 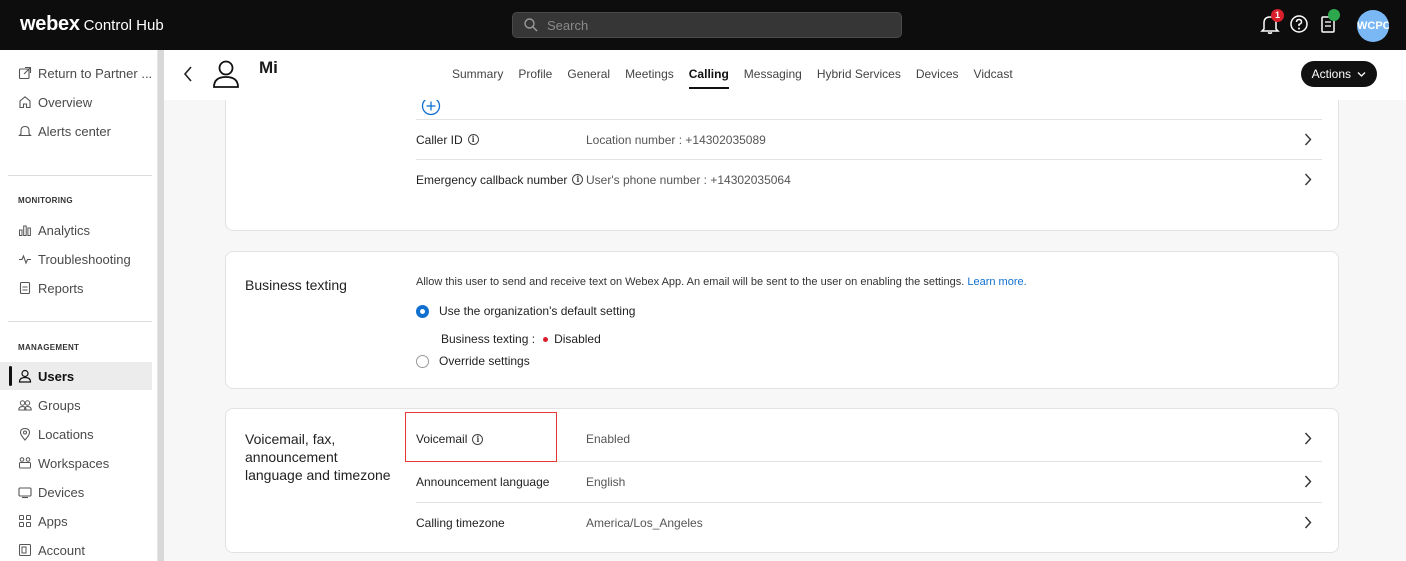 I want to click on sidebar-item-troubleshooting: Troubleshooting, so click(x=76, y=259).